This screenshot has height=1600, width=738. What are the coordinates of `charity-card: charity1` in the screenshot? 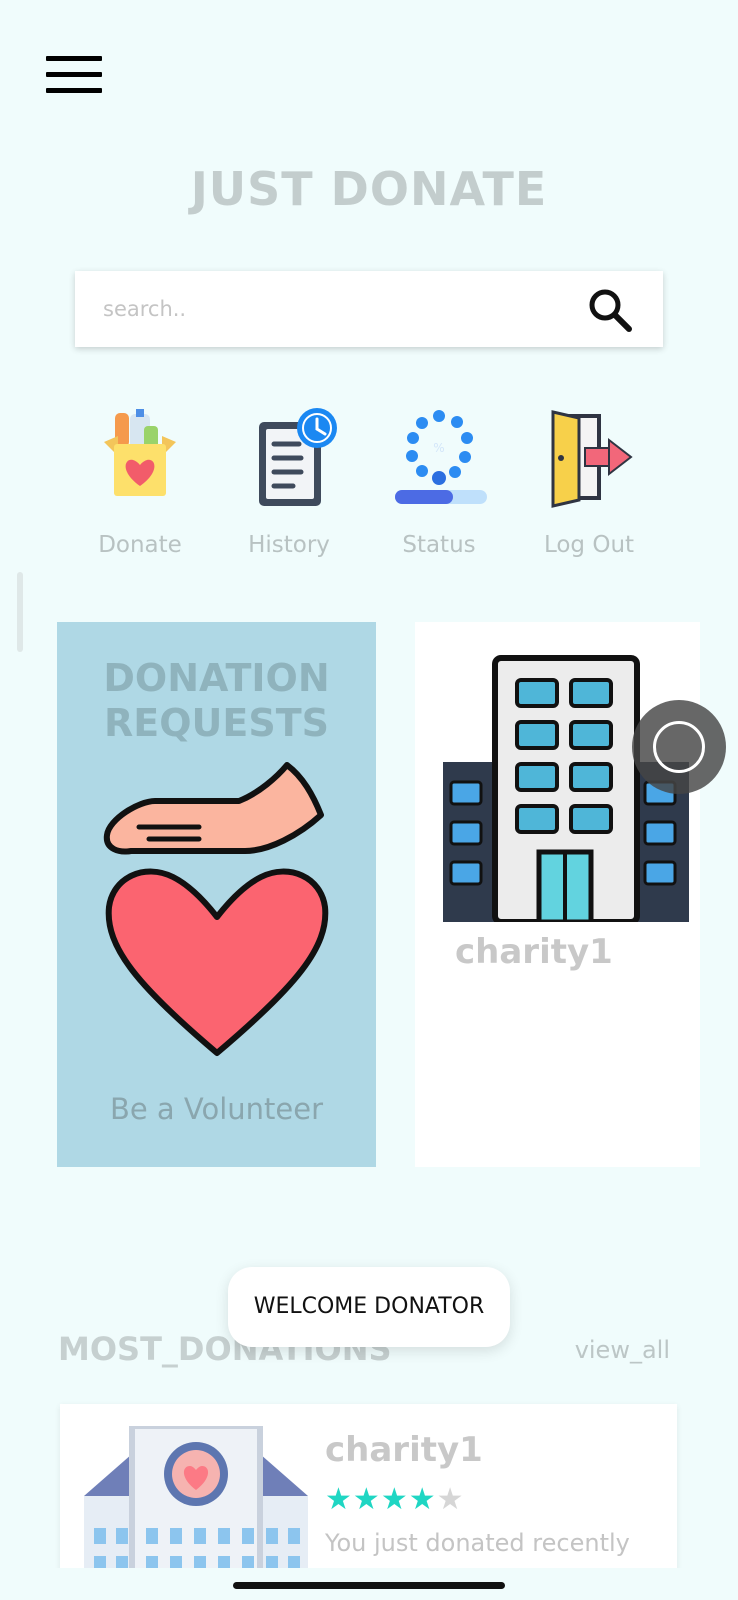 It's located at (557, 894).